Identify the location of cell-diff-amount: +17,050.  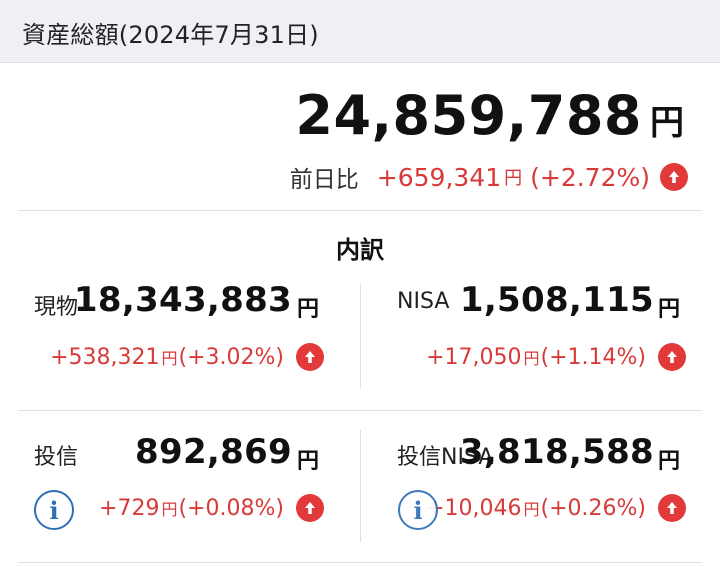
(474, 357).